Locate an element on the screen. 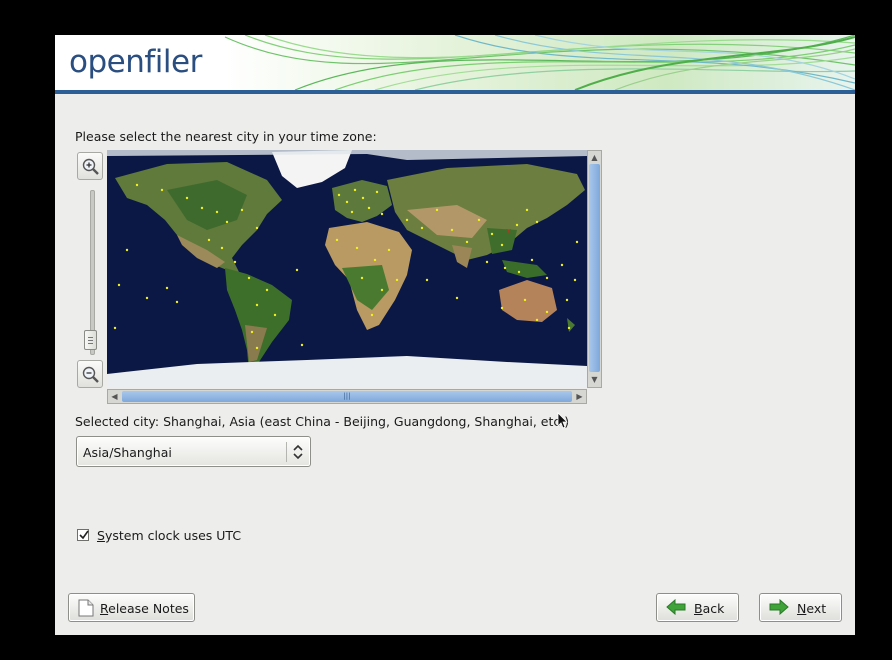 The height and width of the screenshot is (660, 892). zoom-in-button is located at coordinates (90, 166).